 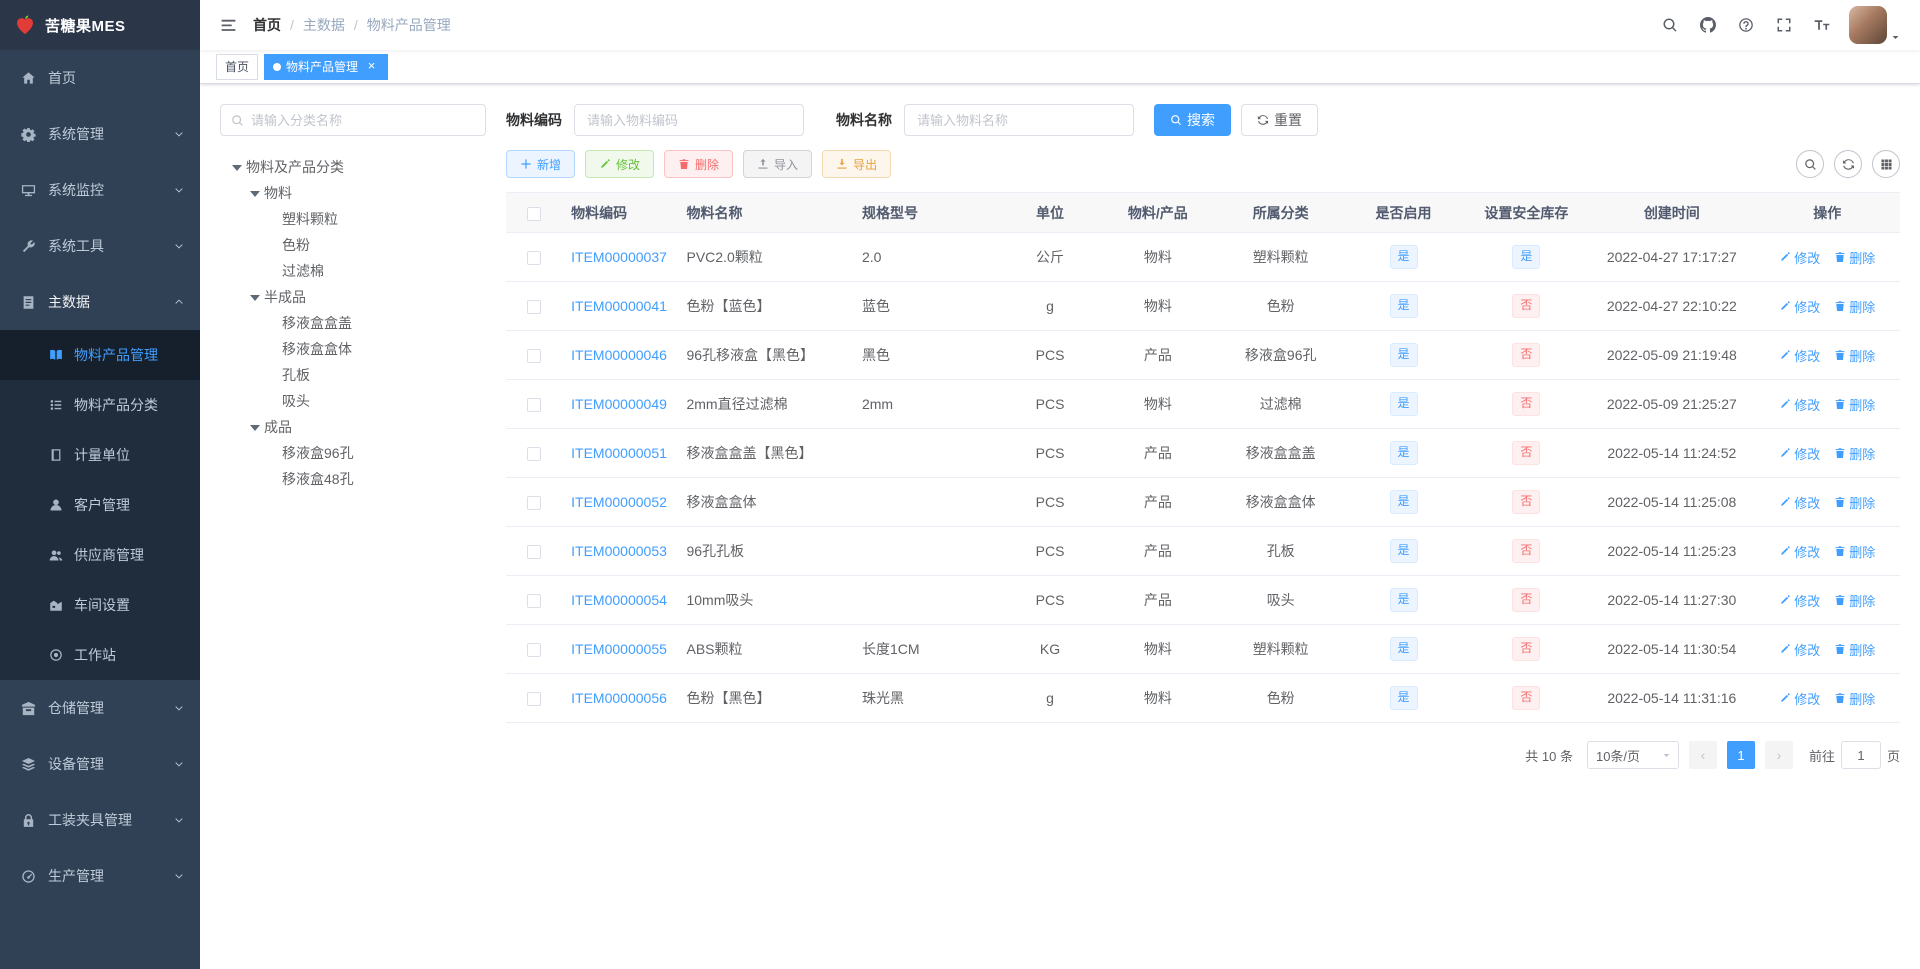 I want to click on header-search-icon, so click(x=1670, y=25).